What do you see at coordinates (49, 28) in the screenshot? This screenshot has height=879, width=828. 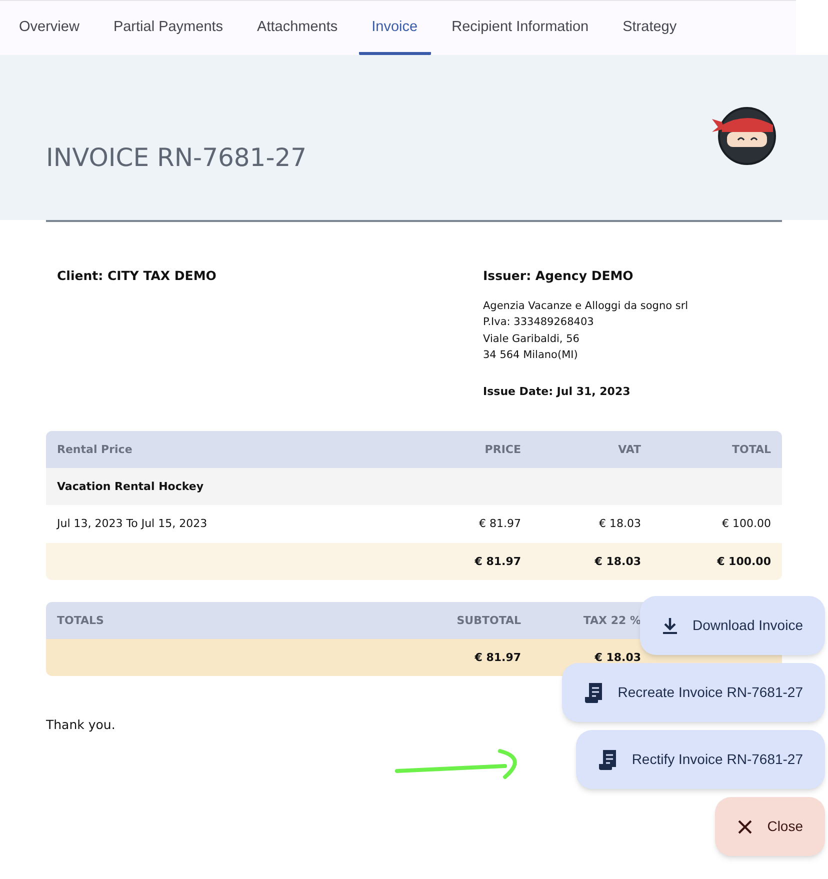 I see `tab: Overview` at bounding box center [49, 28].